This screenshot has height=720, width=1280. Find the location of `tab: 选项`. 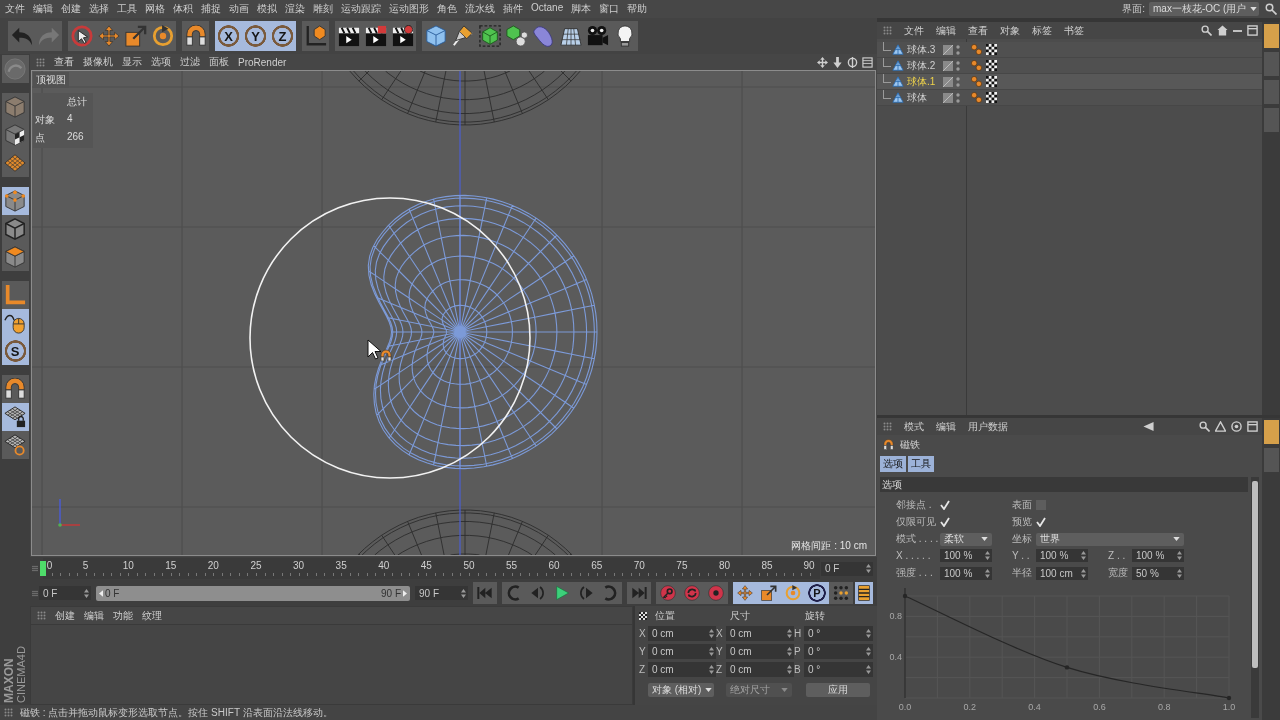

tab: 选项 is located at coordinates (893, 464).